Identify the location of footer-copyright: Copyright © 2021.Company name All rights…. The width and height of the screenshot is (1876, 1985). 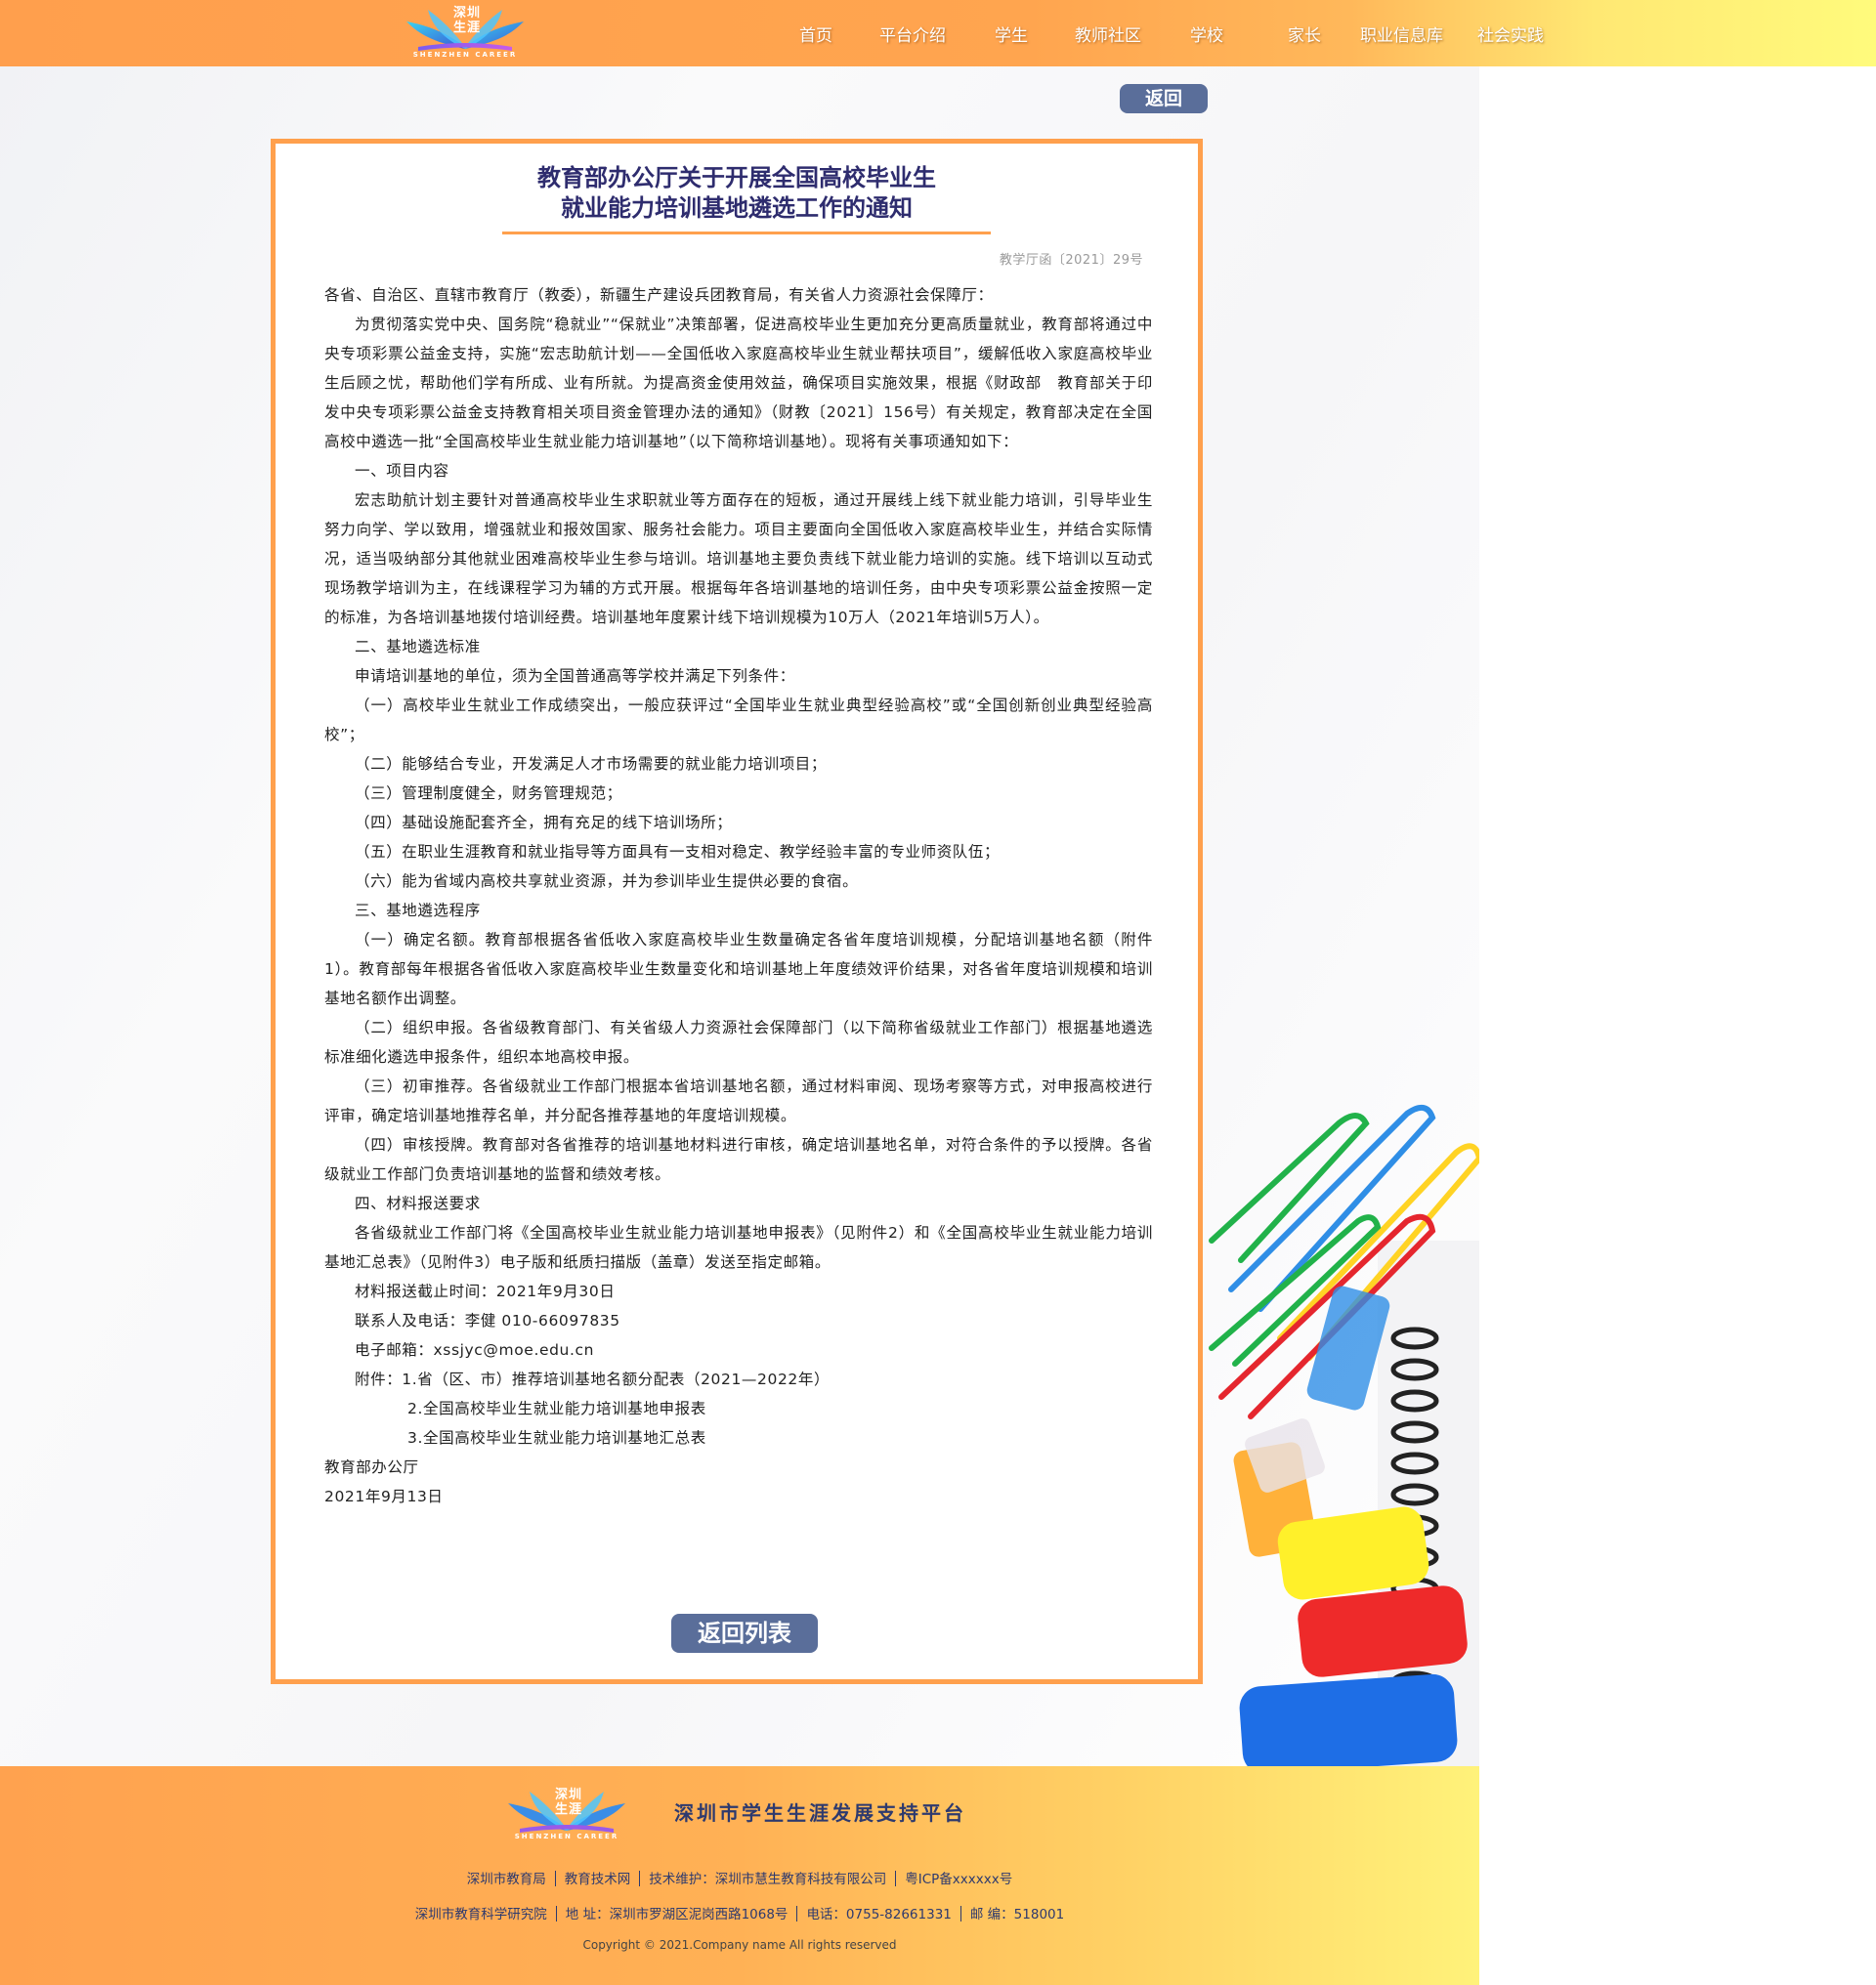
(739, 1945).